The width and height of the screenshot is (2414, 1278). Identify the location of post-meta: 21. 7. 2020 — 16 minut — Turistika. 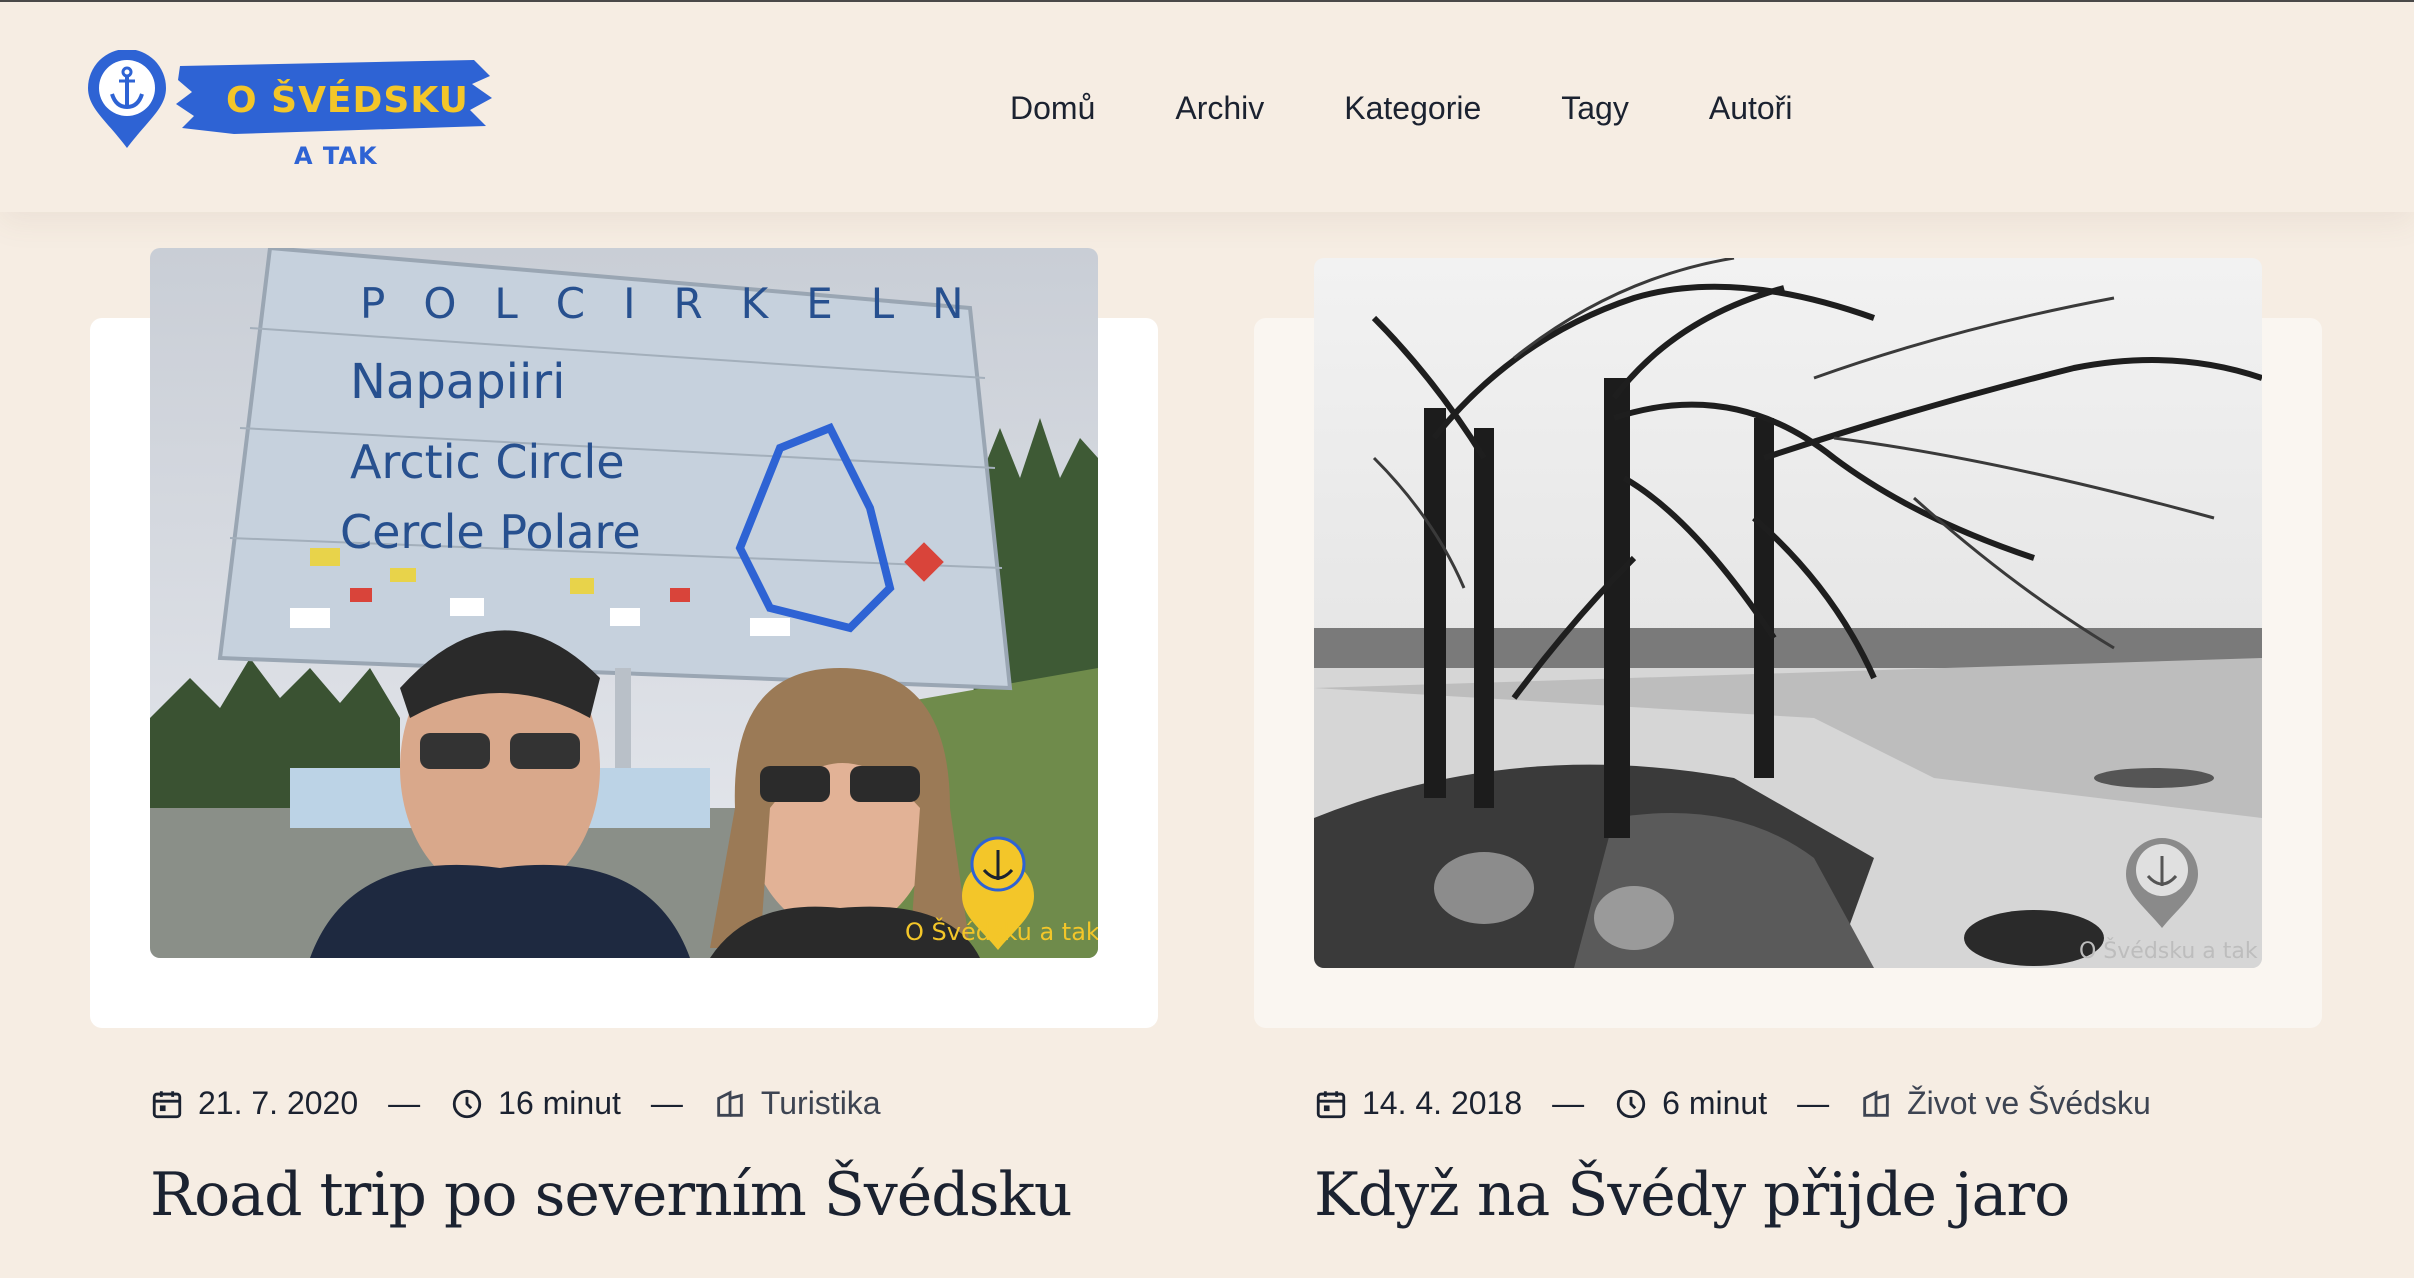
(515, 1103).